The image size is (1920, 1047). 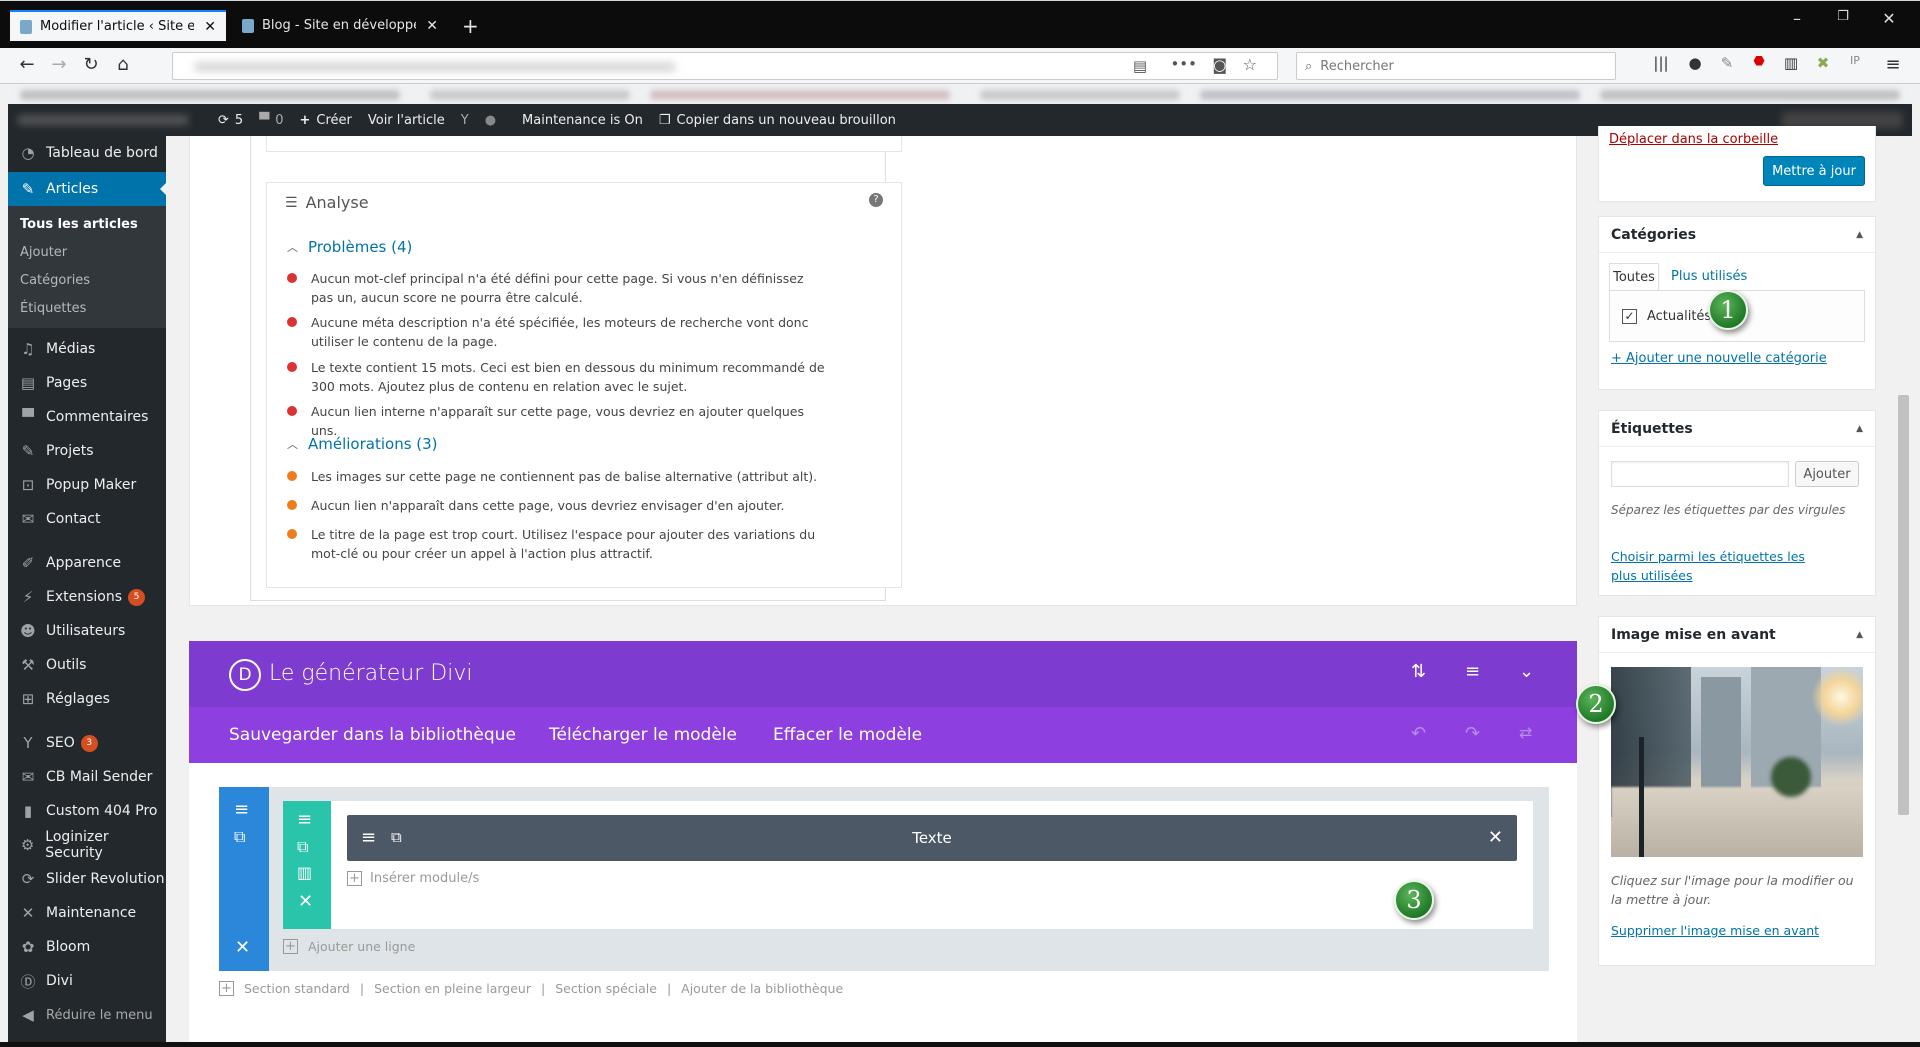 I want to click on create-link: + Créer, so click(x=325, y=120).